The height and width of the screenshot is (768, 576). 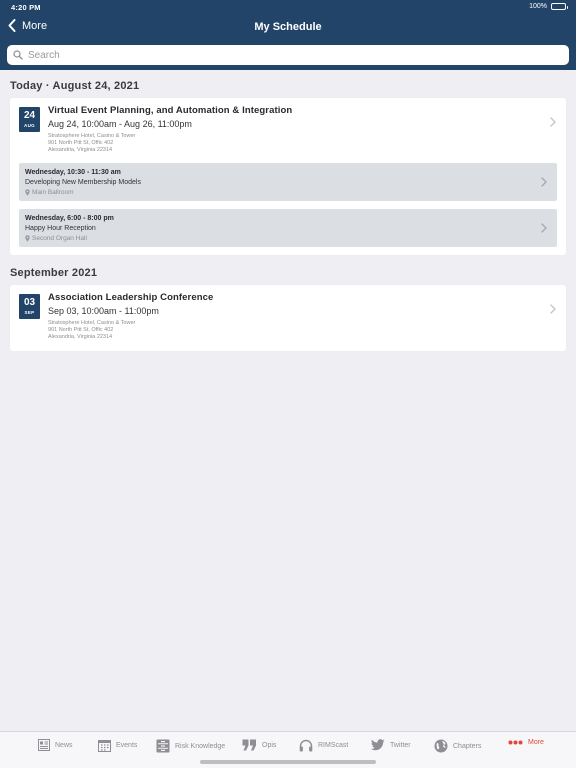 What do you see at coordinates (18, 55) in the screenshot?
I see `search-icon` at bounding box center [18, 55].